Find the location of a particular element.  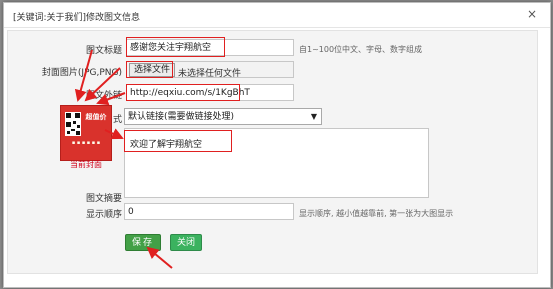

file-annotation-box is located at coordinates (149, 69).